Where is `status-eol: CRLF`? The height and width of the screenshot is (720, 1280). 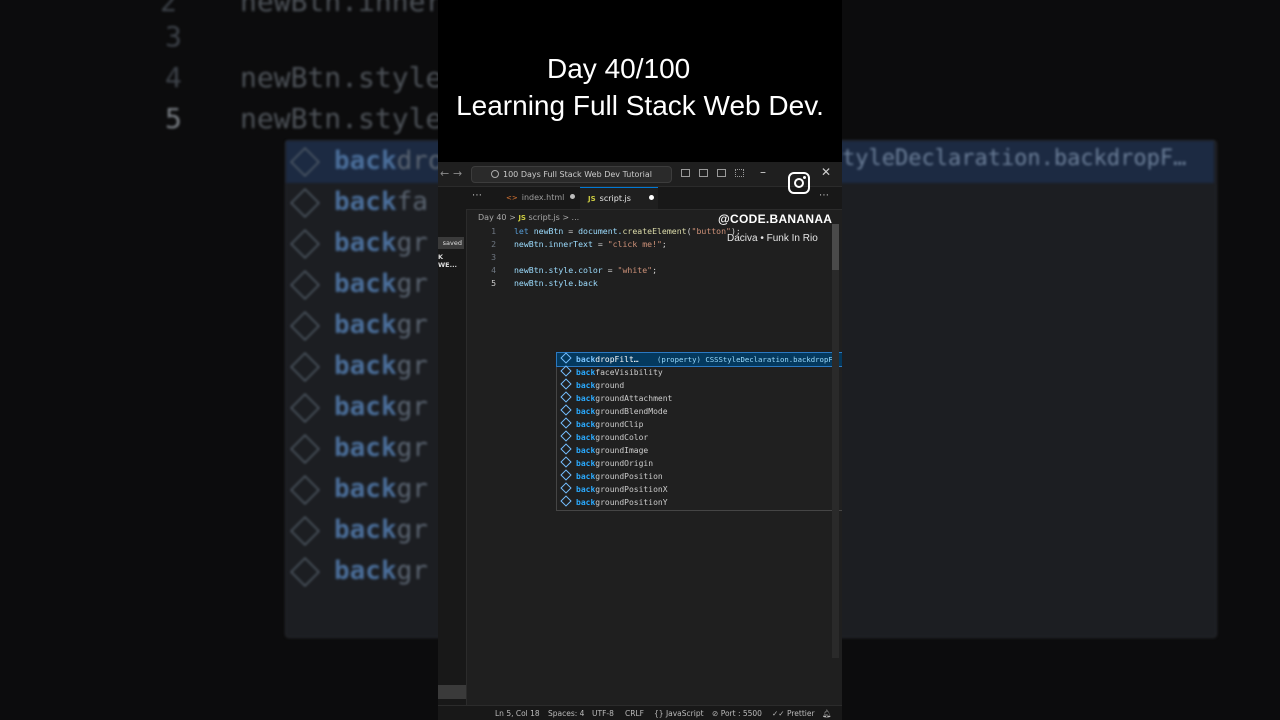 status-eol: CRLF is located at coordinates (634, 713).